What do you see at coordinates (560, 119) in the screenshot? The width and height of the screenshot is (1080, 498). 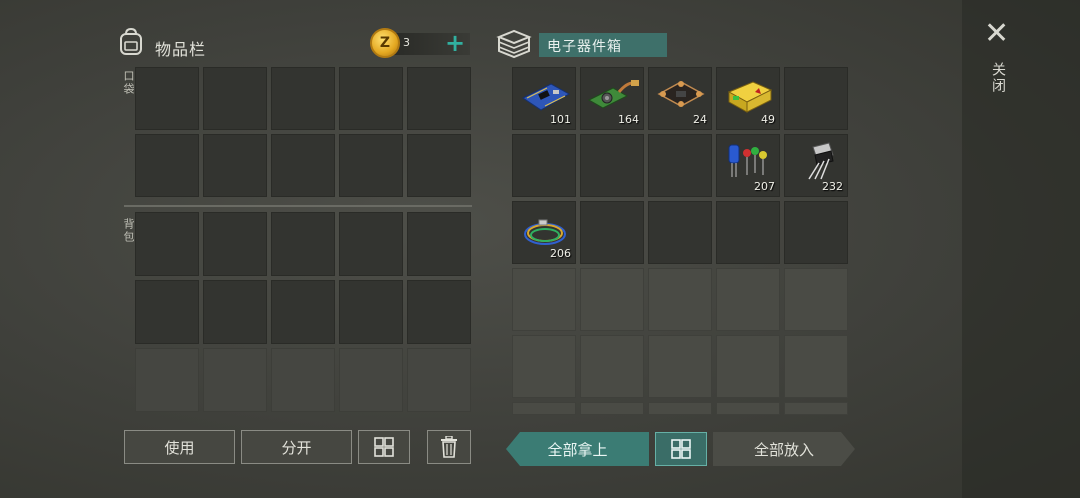 I see `item-quantity: 101` at bounding box center [560, 119].